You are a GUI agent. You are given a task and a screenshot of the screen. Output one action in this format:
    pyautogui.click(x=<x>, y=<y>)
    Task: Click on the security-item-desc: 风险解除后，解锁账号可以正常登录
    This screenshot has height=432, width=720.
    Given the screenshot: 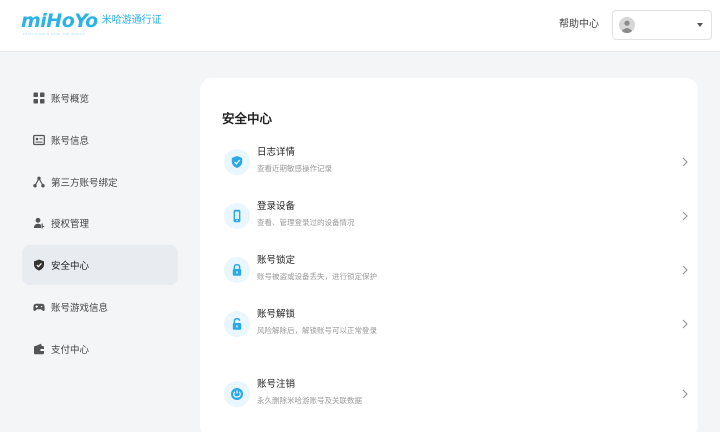 What is the action you would take?
    pyautogui.click(x=317, y=330)
    